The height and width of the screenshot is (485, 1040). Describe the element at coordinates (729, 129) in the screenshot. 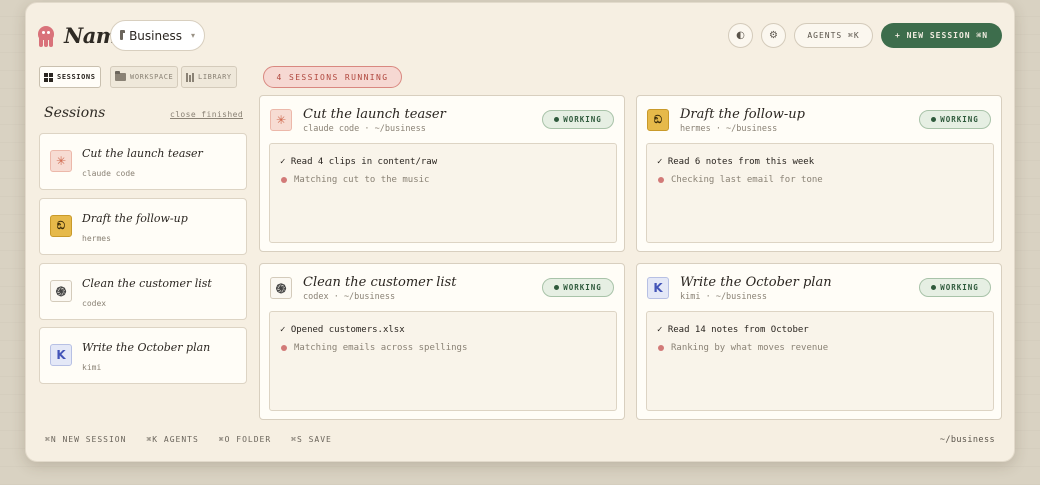

I see `panel-subtitle: hermes · ~/business` at that location.